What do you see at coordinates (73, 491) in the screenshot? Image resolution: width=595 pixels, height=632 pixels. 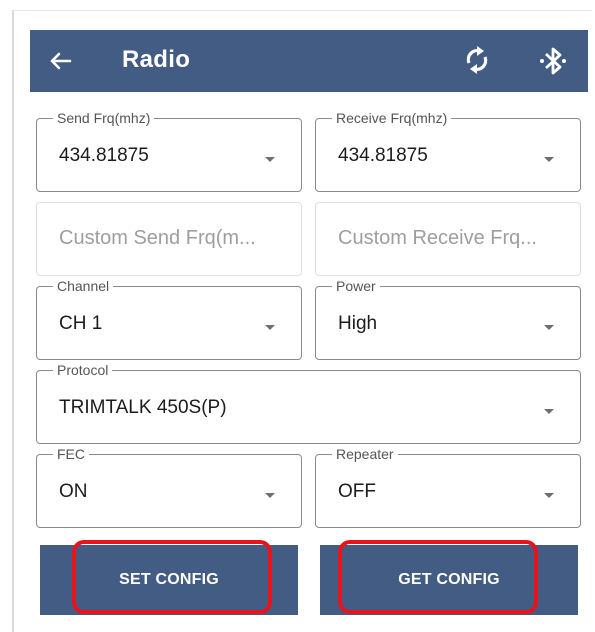 I see `fec-value: ON` at bounding box center [73, 491].